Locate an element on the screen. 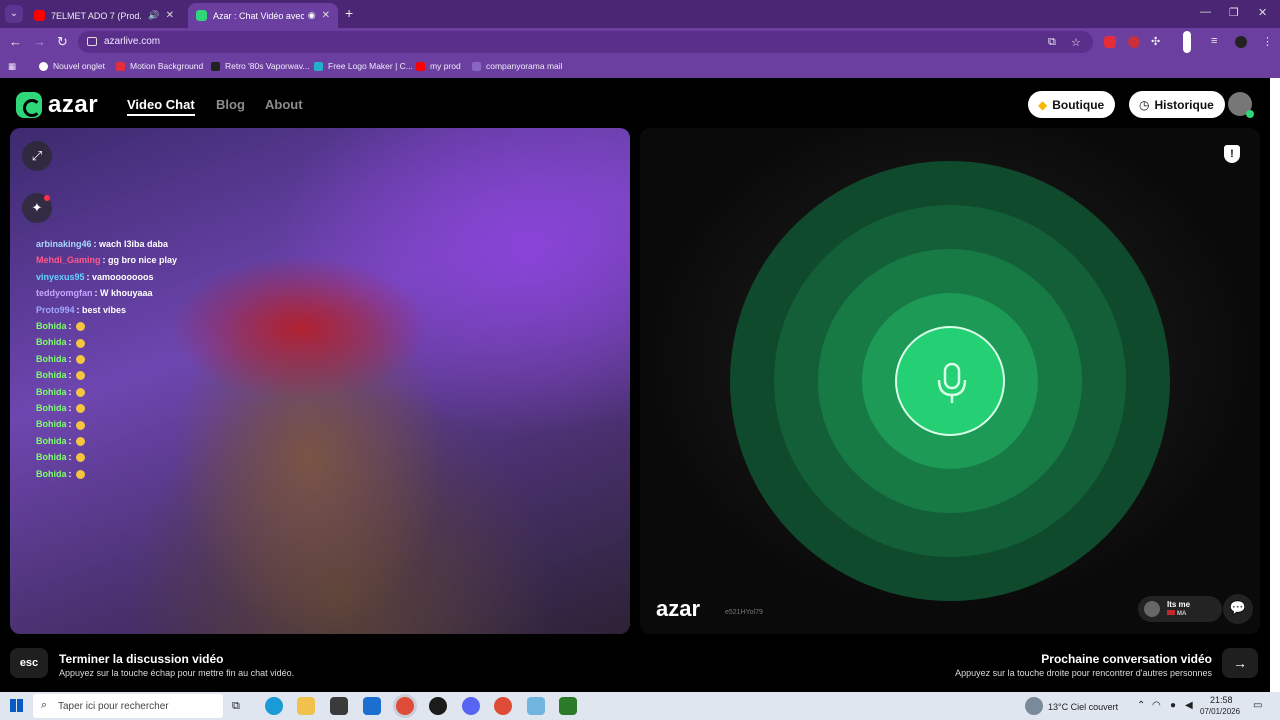  bookmark-item: Motion Background is located at coordinates (159, 66).